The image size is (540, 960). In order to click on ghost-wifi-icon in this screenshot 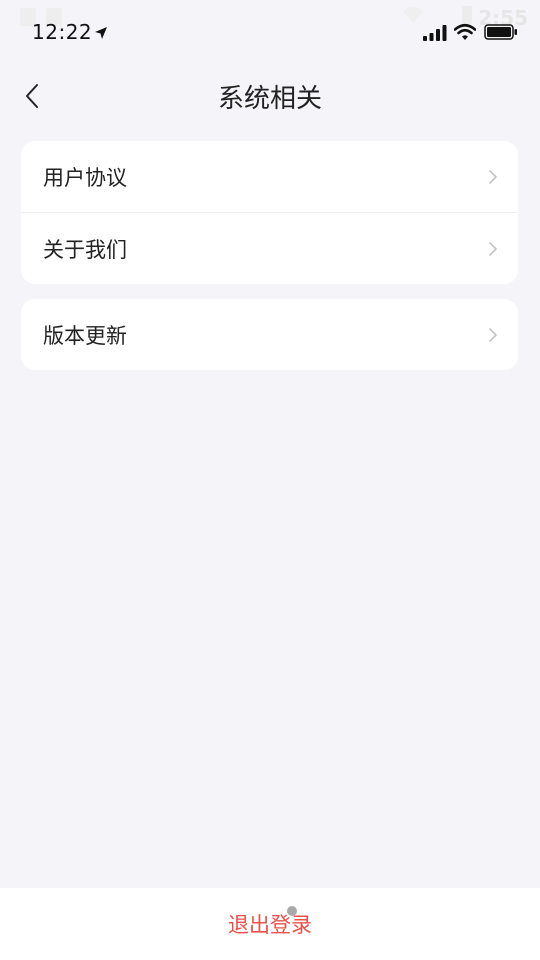, I will do `click(413, 15)`.